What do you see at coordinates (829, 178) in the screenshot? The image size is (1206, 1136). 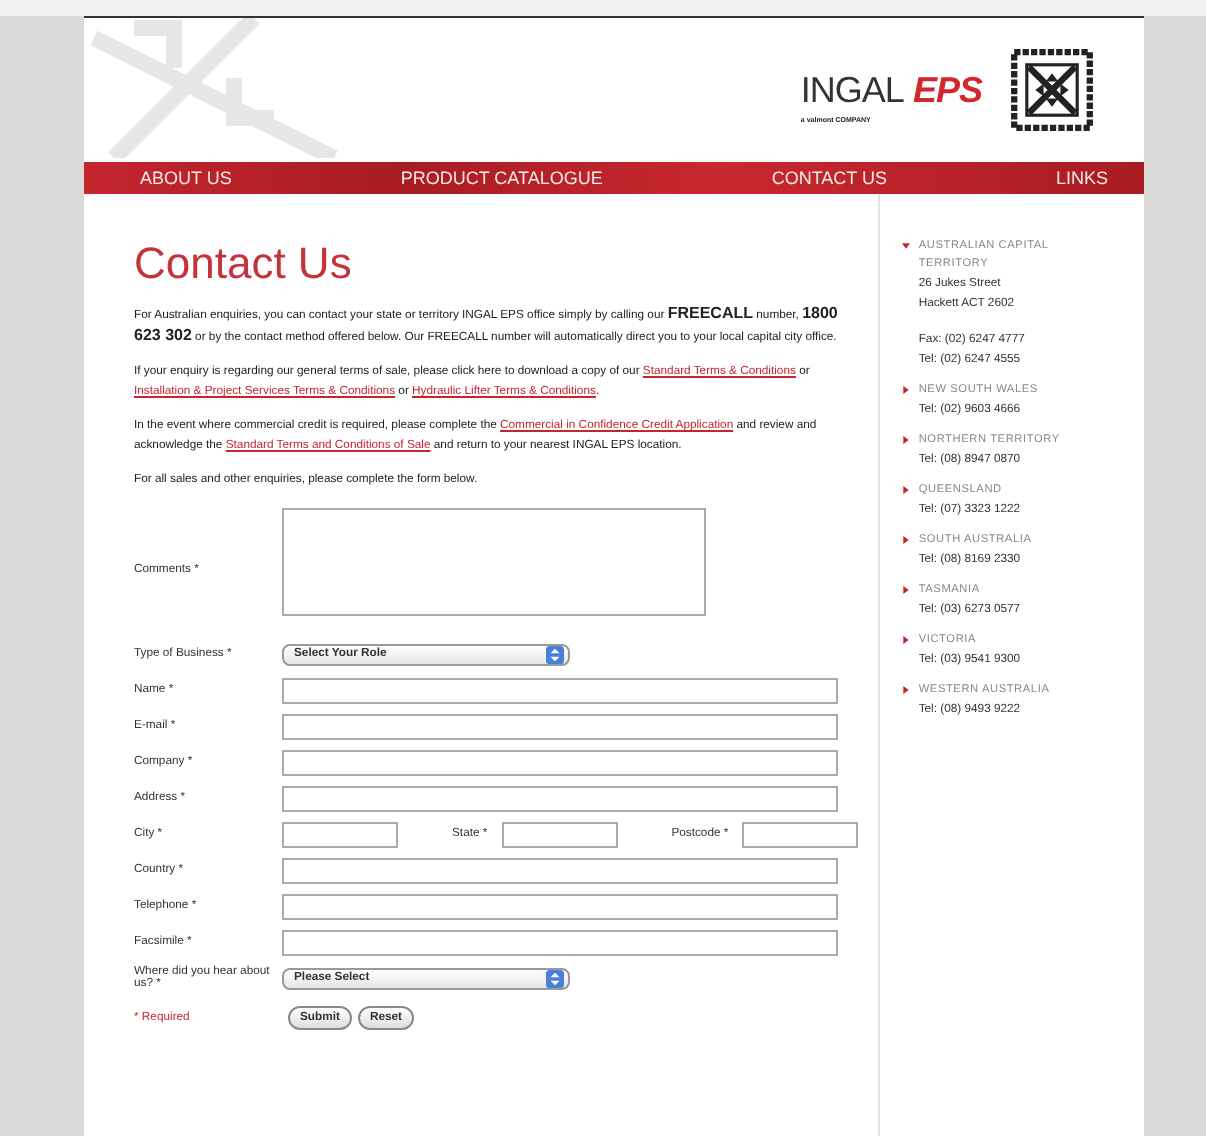 I see `nav-link: CONTACT US` at bounding box center [829, 178].